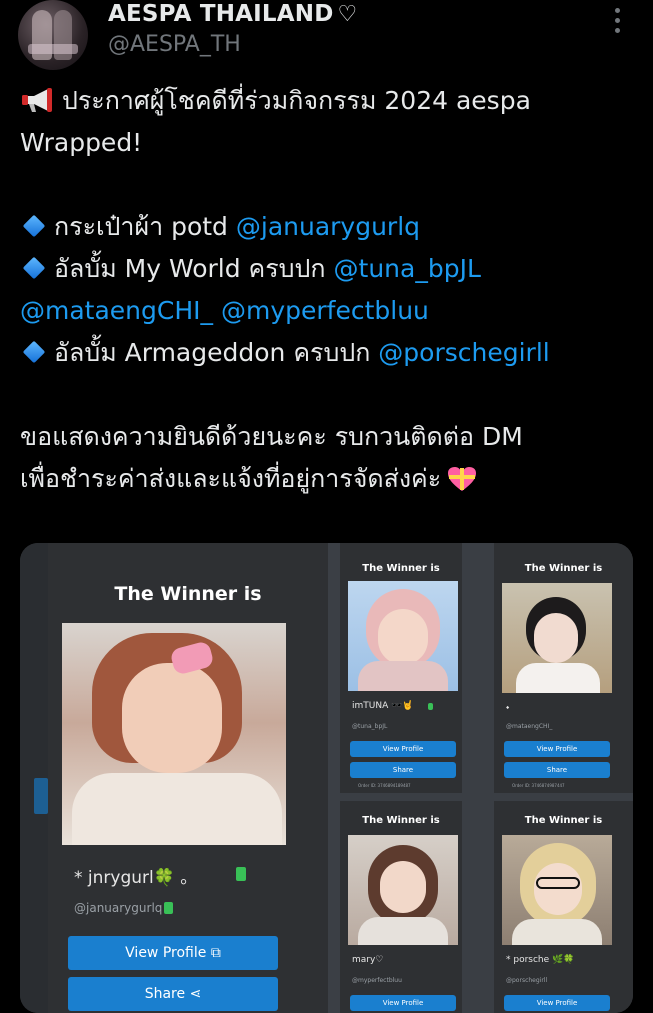 The image size is (653, 1013). I want to click on winner-name: ⬩, so click(508, 708).